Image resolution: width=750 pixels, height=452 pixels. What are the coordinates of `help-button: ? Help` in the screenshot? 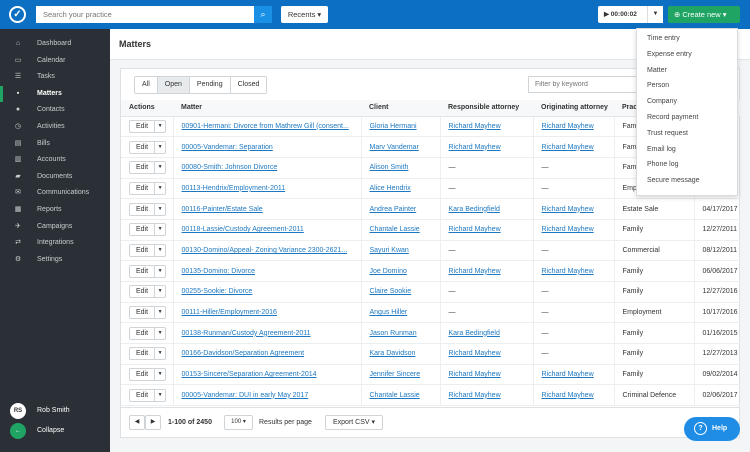 It's located at (712, 429).